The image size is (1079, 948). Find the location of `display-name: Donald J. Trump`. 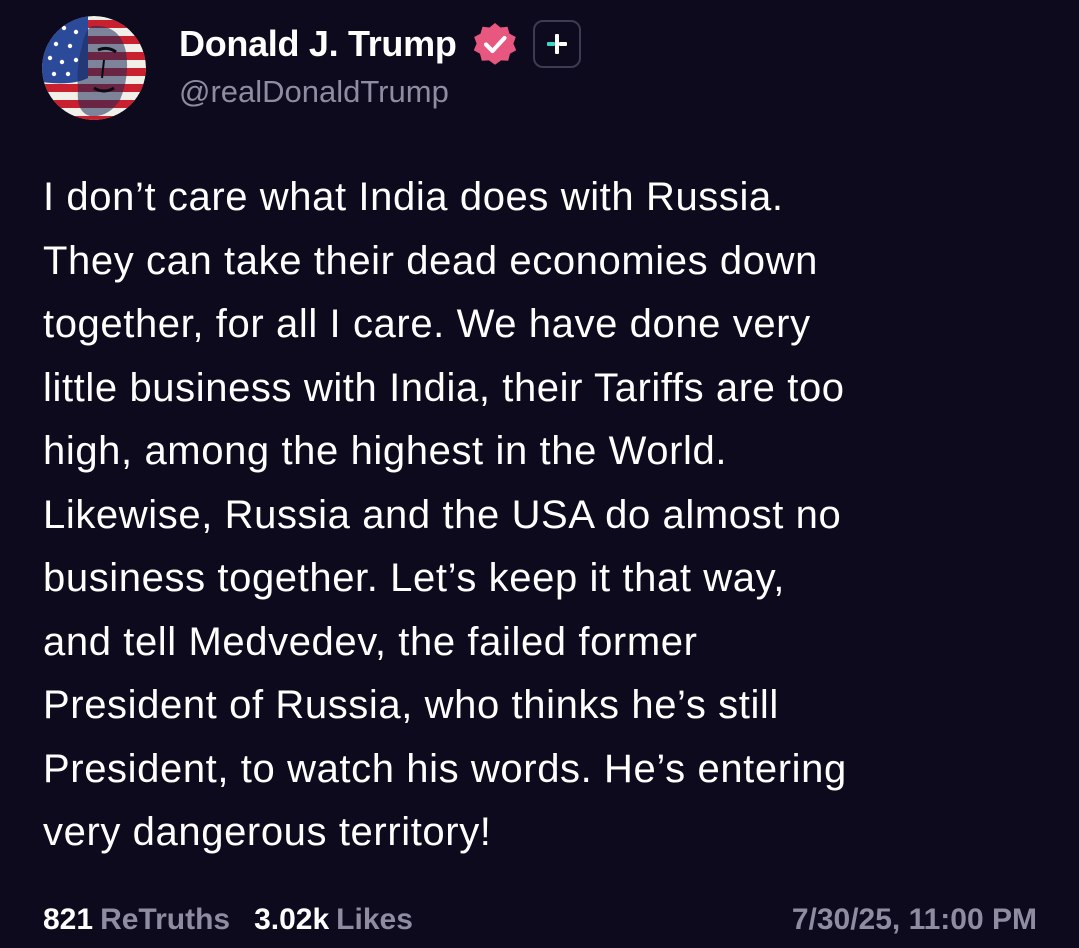

display-name: Donald J. Trump is located at coordinates (318, 44).